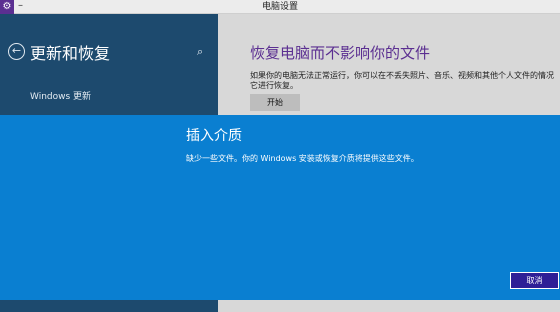 This screenshot has width=560, height=312. Describe the element at coordinates (340, 53) in the screenshot. I see `page-heading: 恢复电脑而不影响你的文件` at that location.